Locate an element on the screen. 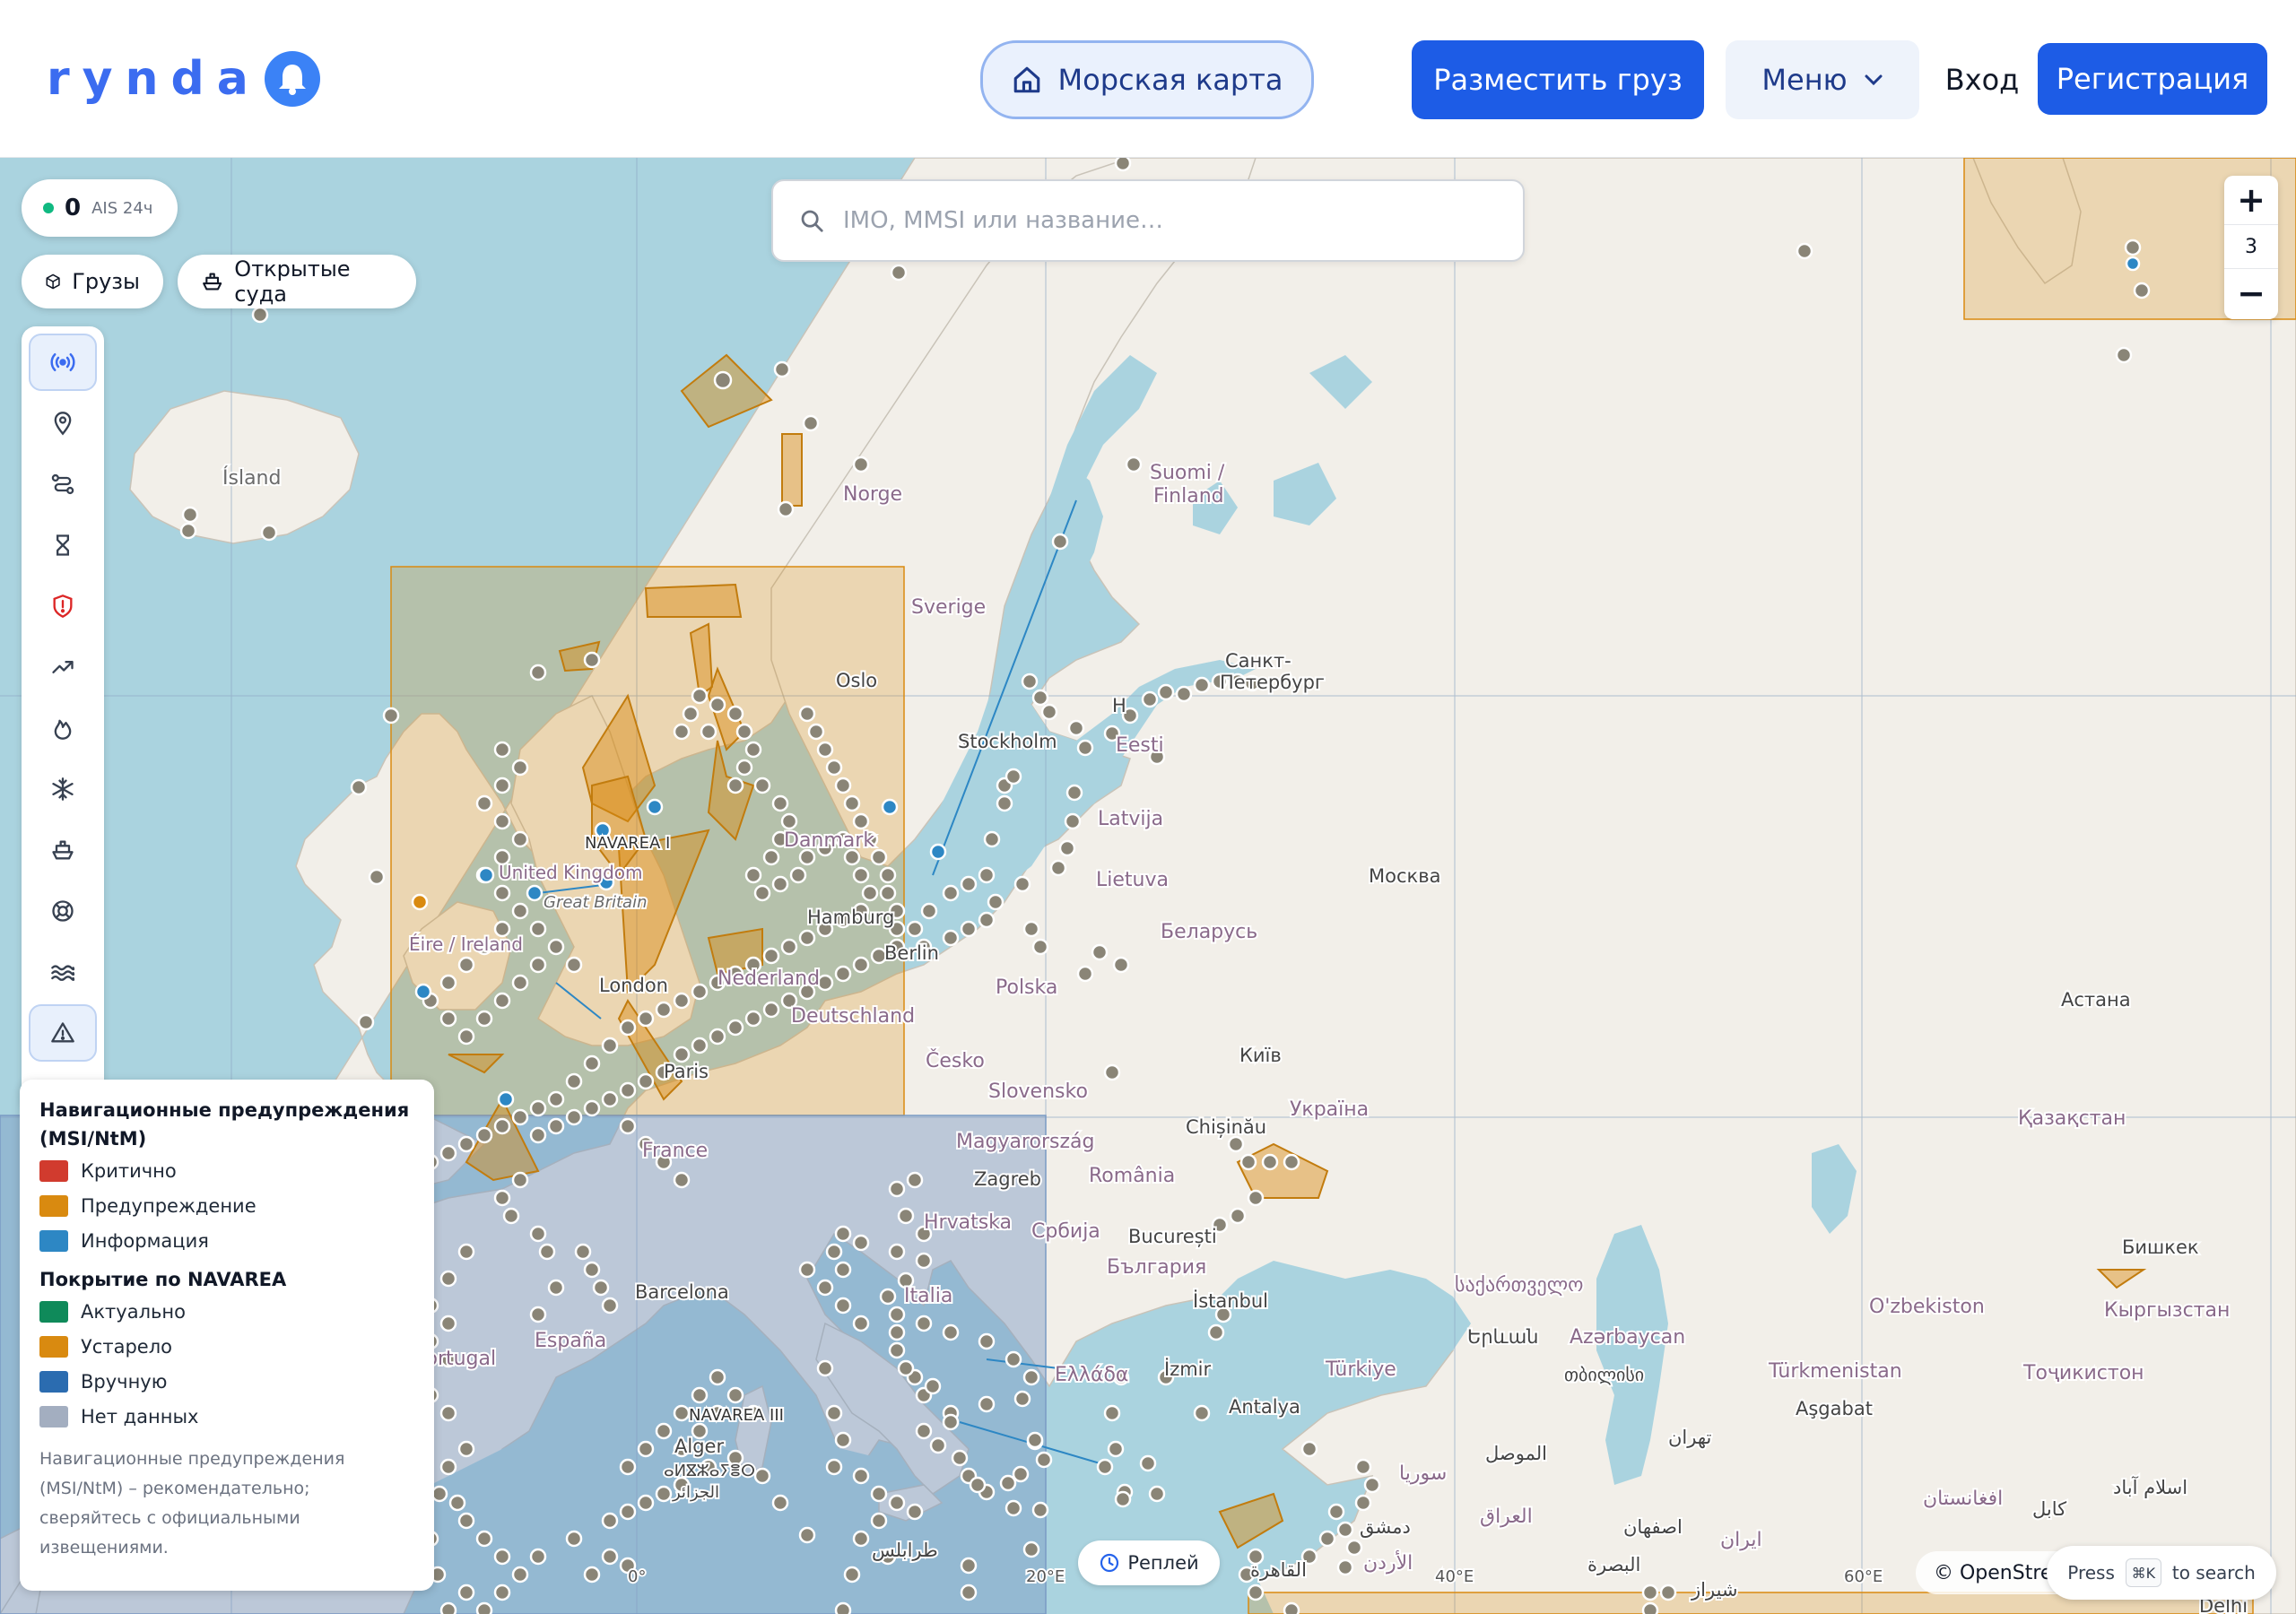  sea-map-button: Морская карта is located at coordinates (1147, 79).